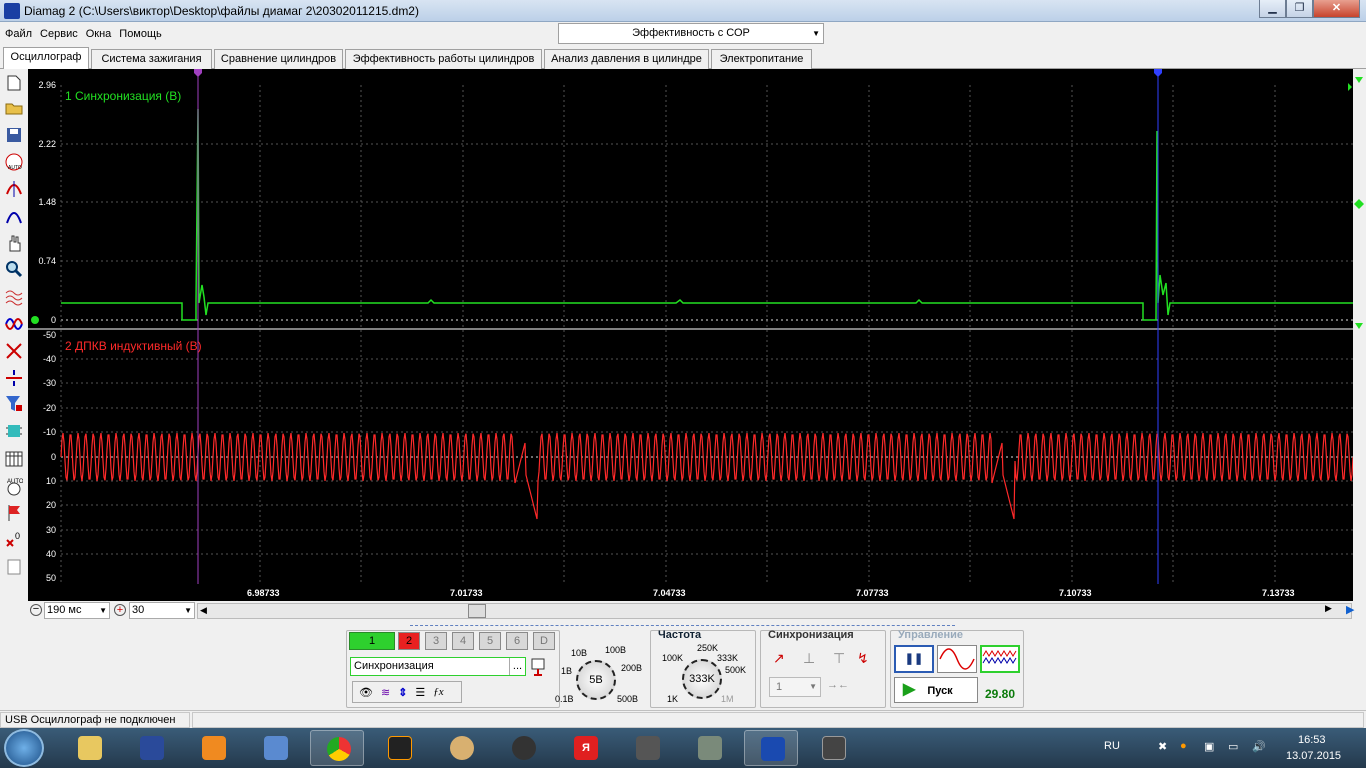 The width and height of the screenshot is (1366, 768). I want to click on auto-sync-icon: ↯, so click(863, 658).